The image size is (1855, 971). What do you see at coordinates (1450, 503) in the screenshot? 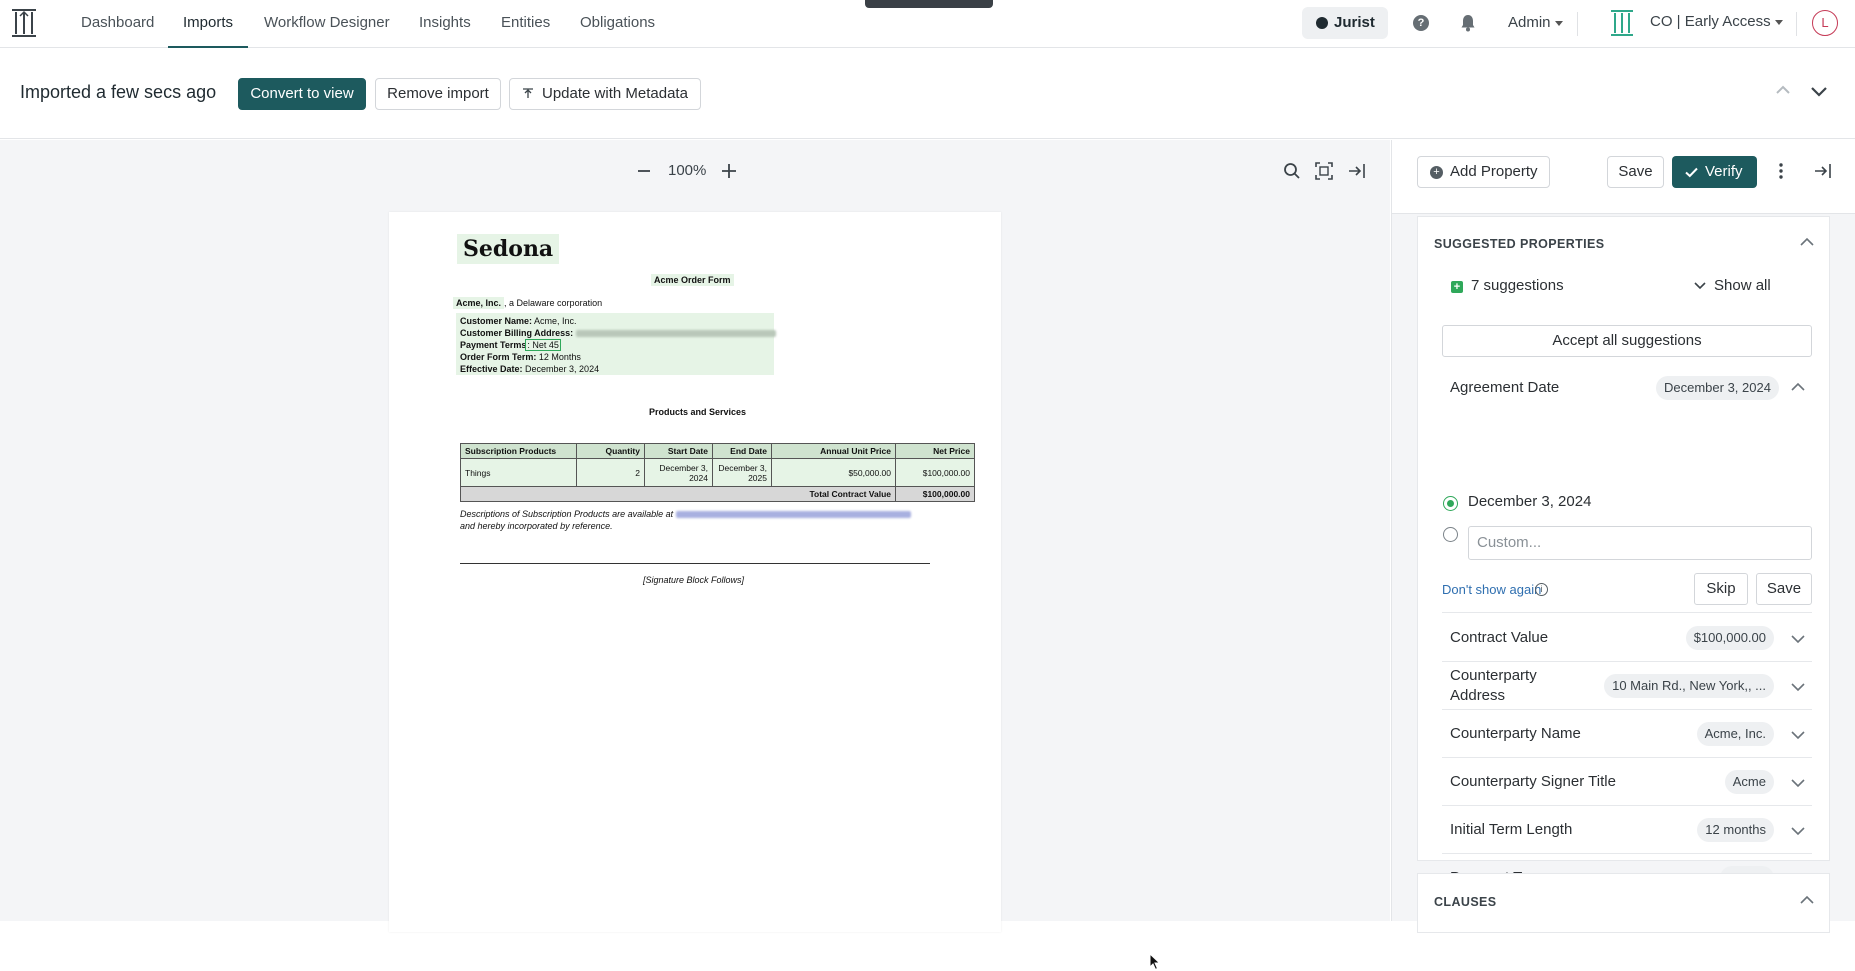
I see `option-radio-selected` at bounding box center [1450, 503].